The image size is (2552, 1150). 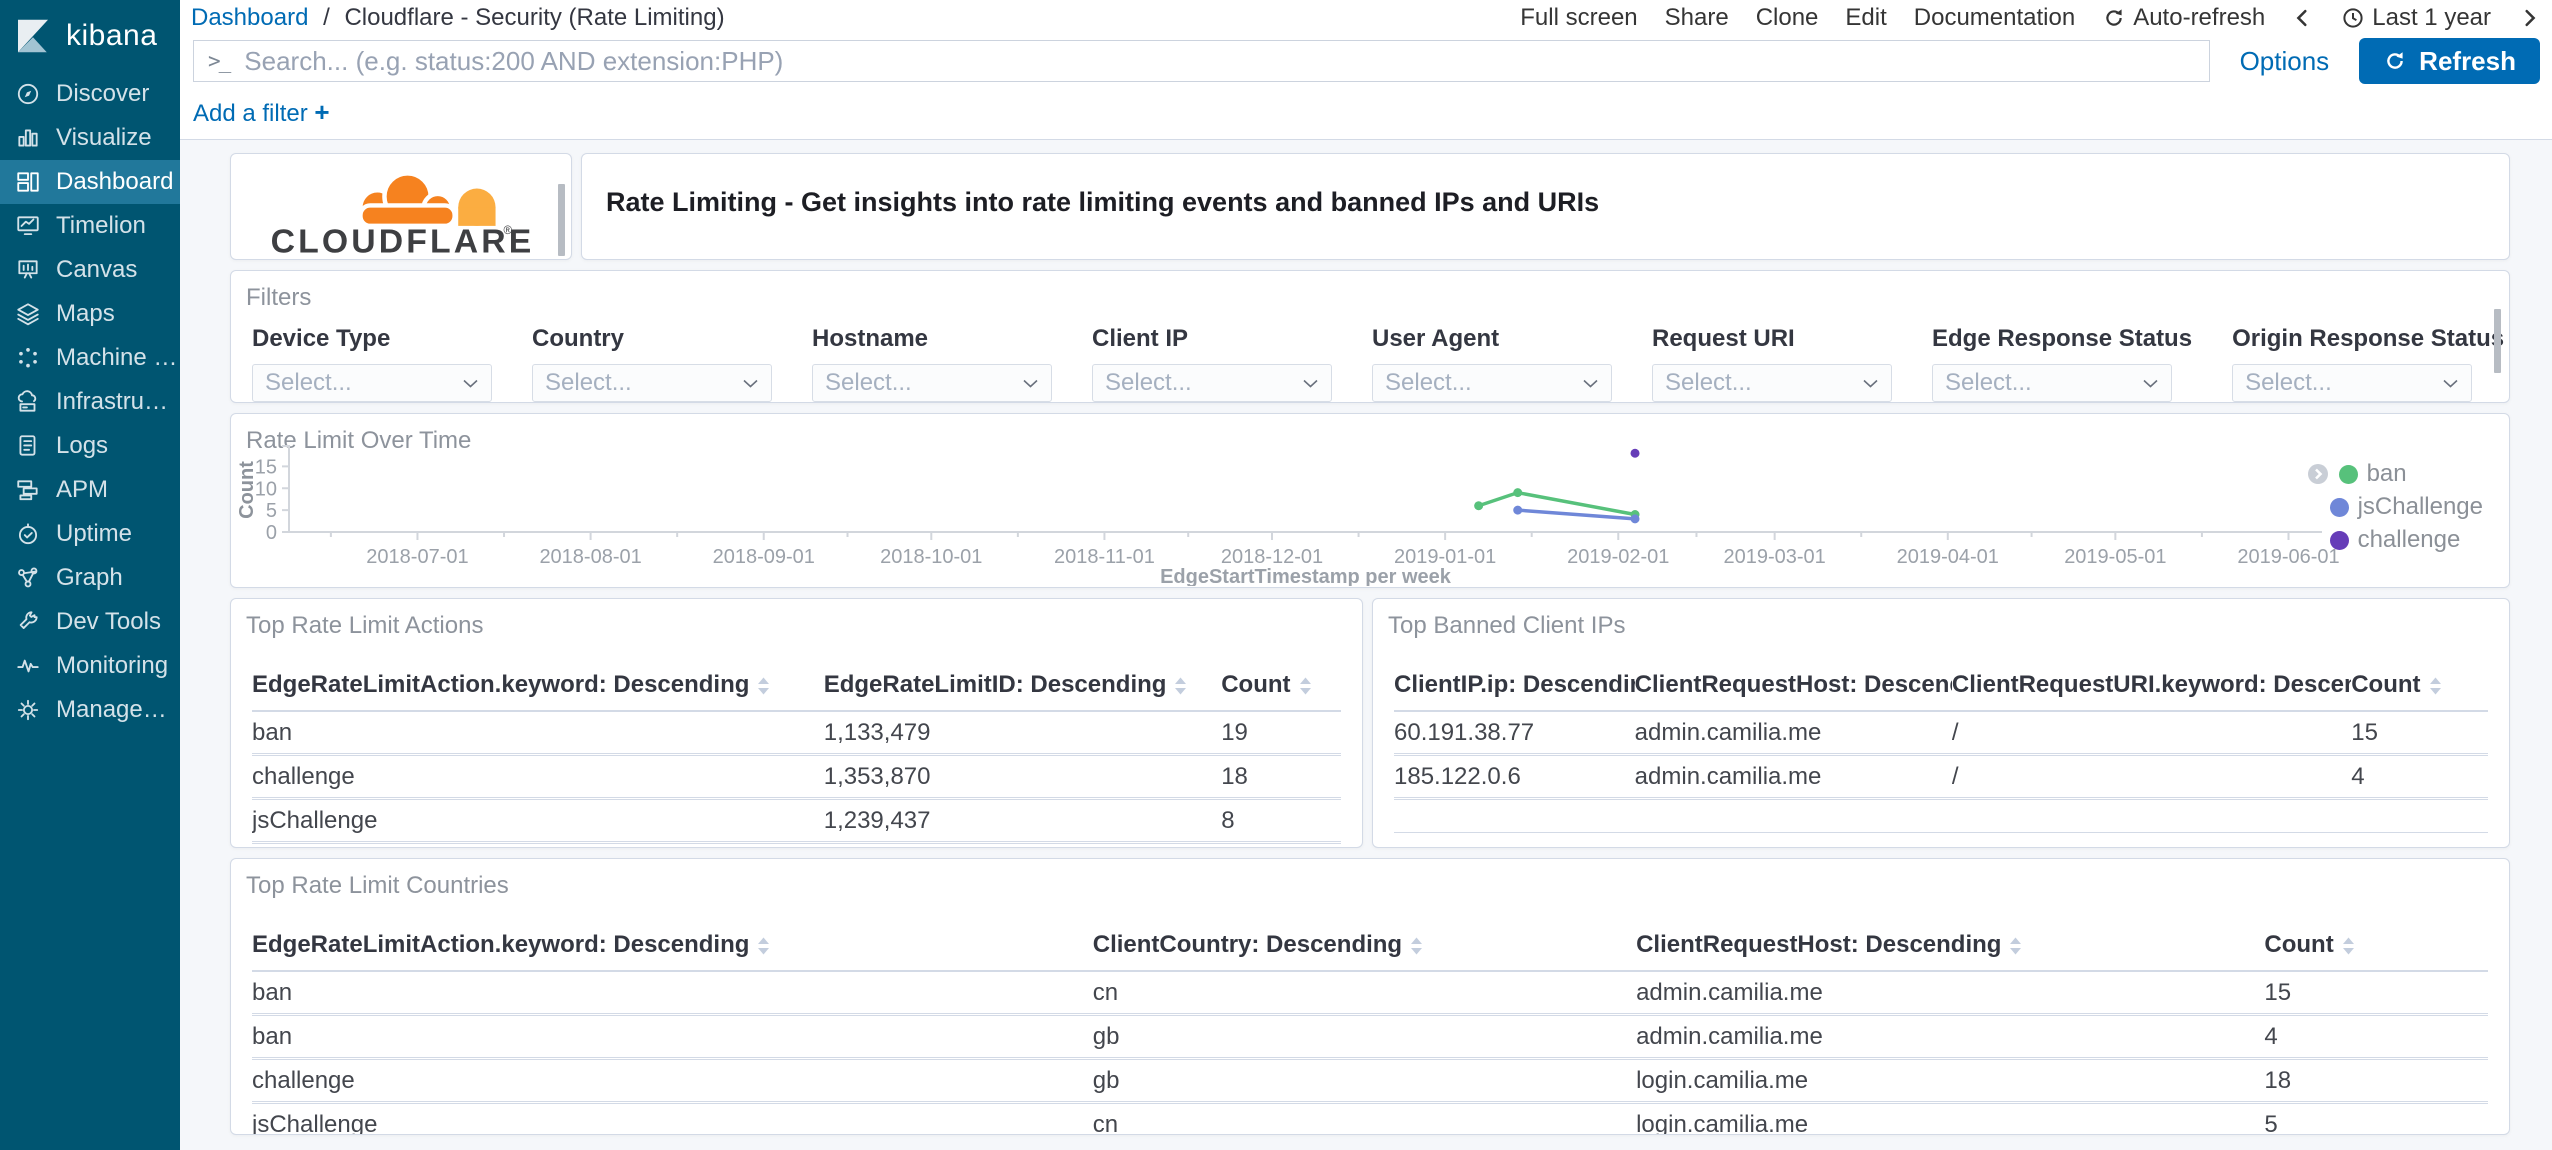 I want to click on table-cell: 60.191.38.77, so click(x=1514, y=733).